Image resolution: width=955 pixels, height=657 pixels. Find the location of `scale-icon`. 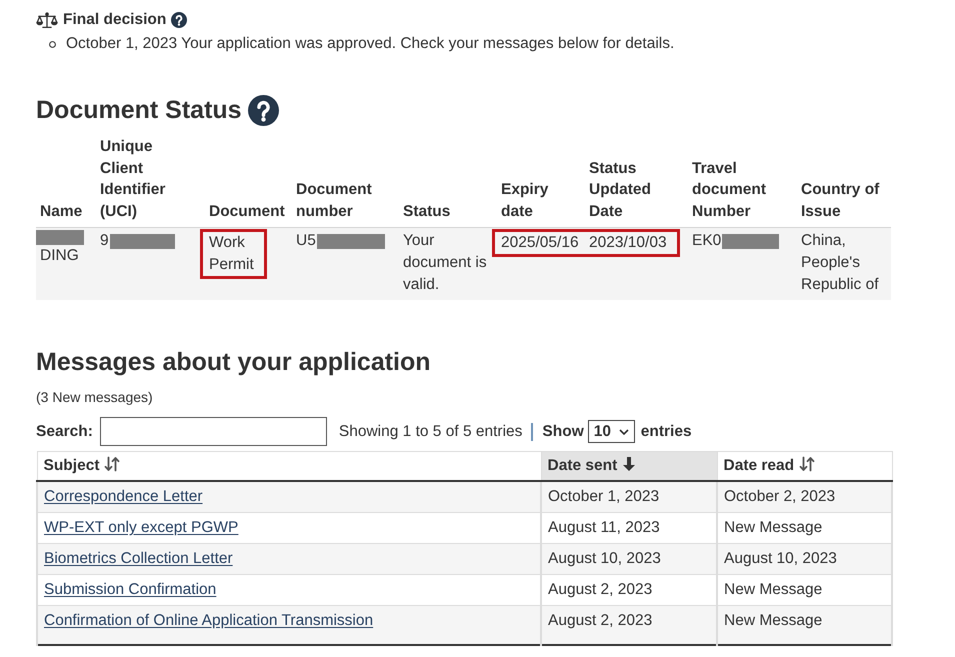

scale-icon is located at coordinates (47, 20).